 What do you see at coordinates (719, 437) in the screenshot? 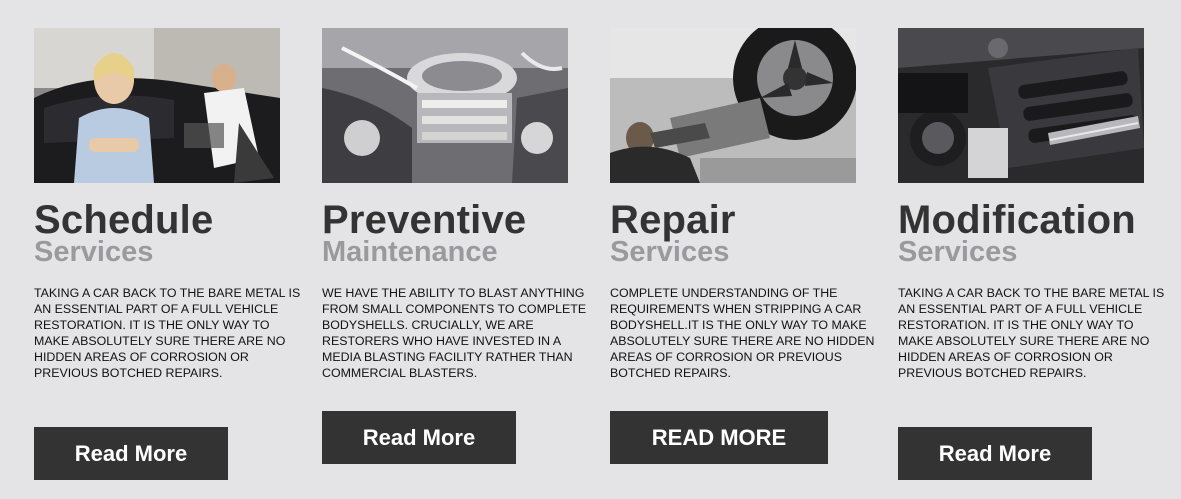
I see `read-more-button: READ MORE` at bounding box center [719, 437].